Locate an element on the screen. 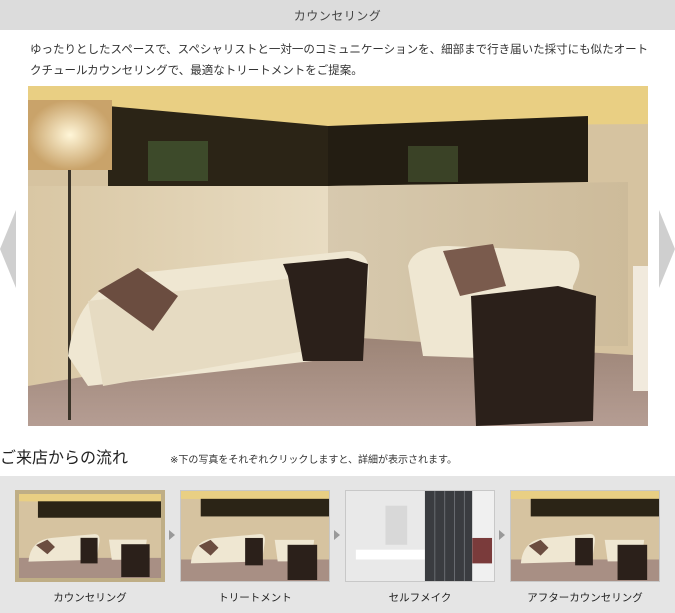  counseling-thumbnail-image is located at coordinates (90, 536).